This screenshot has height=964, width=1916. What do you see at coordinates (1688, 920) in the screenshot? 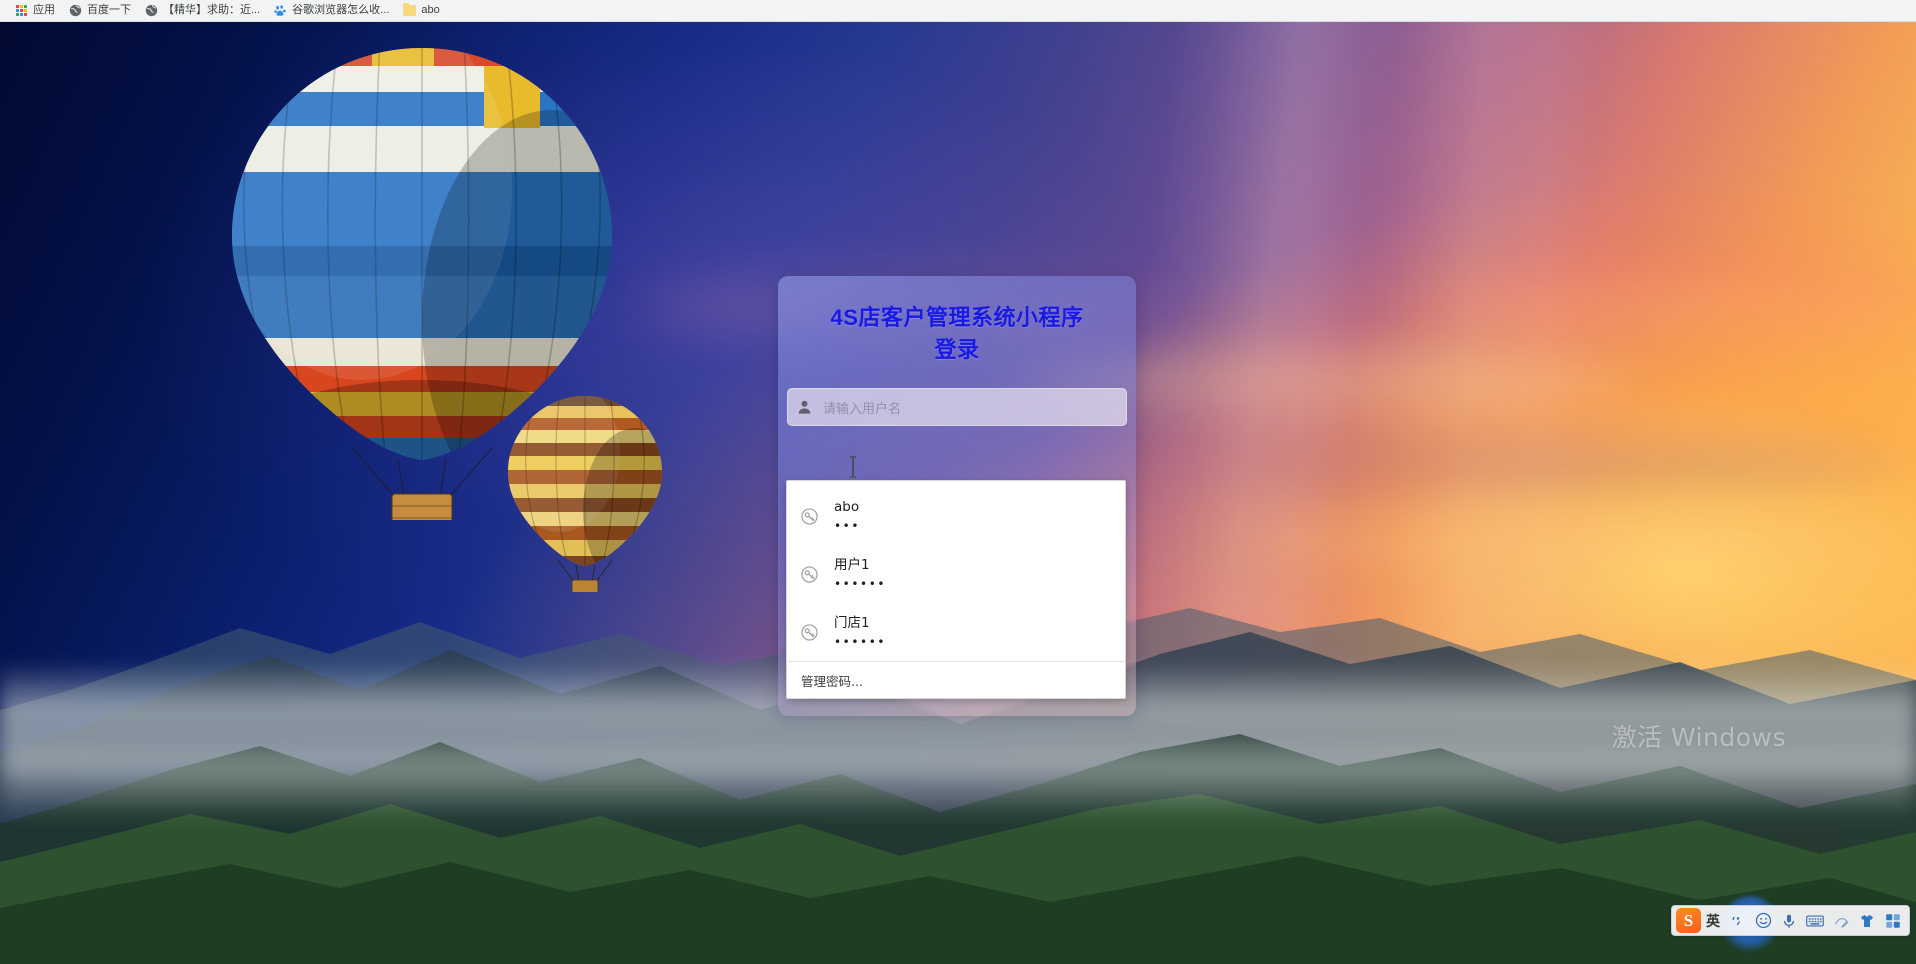
I see `sogou-logo-icon: S` at bounding box center [1688, 920].